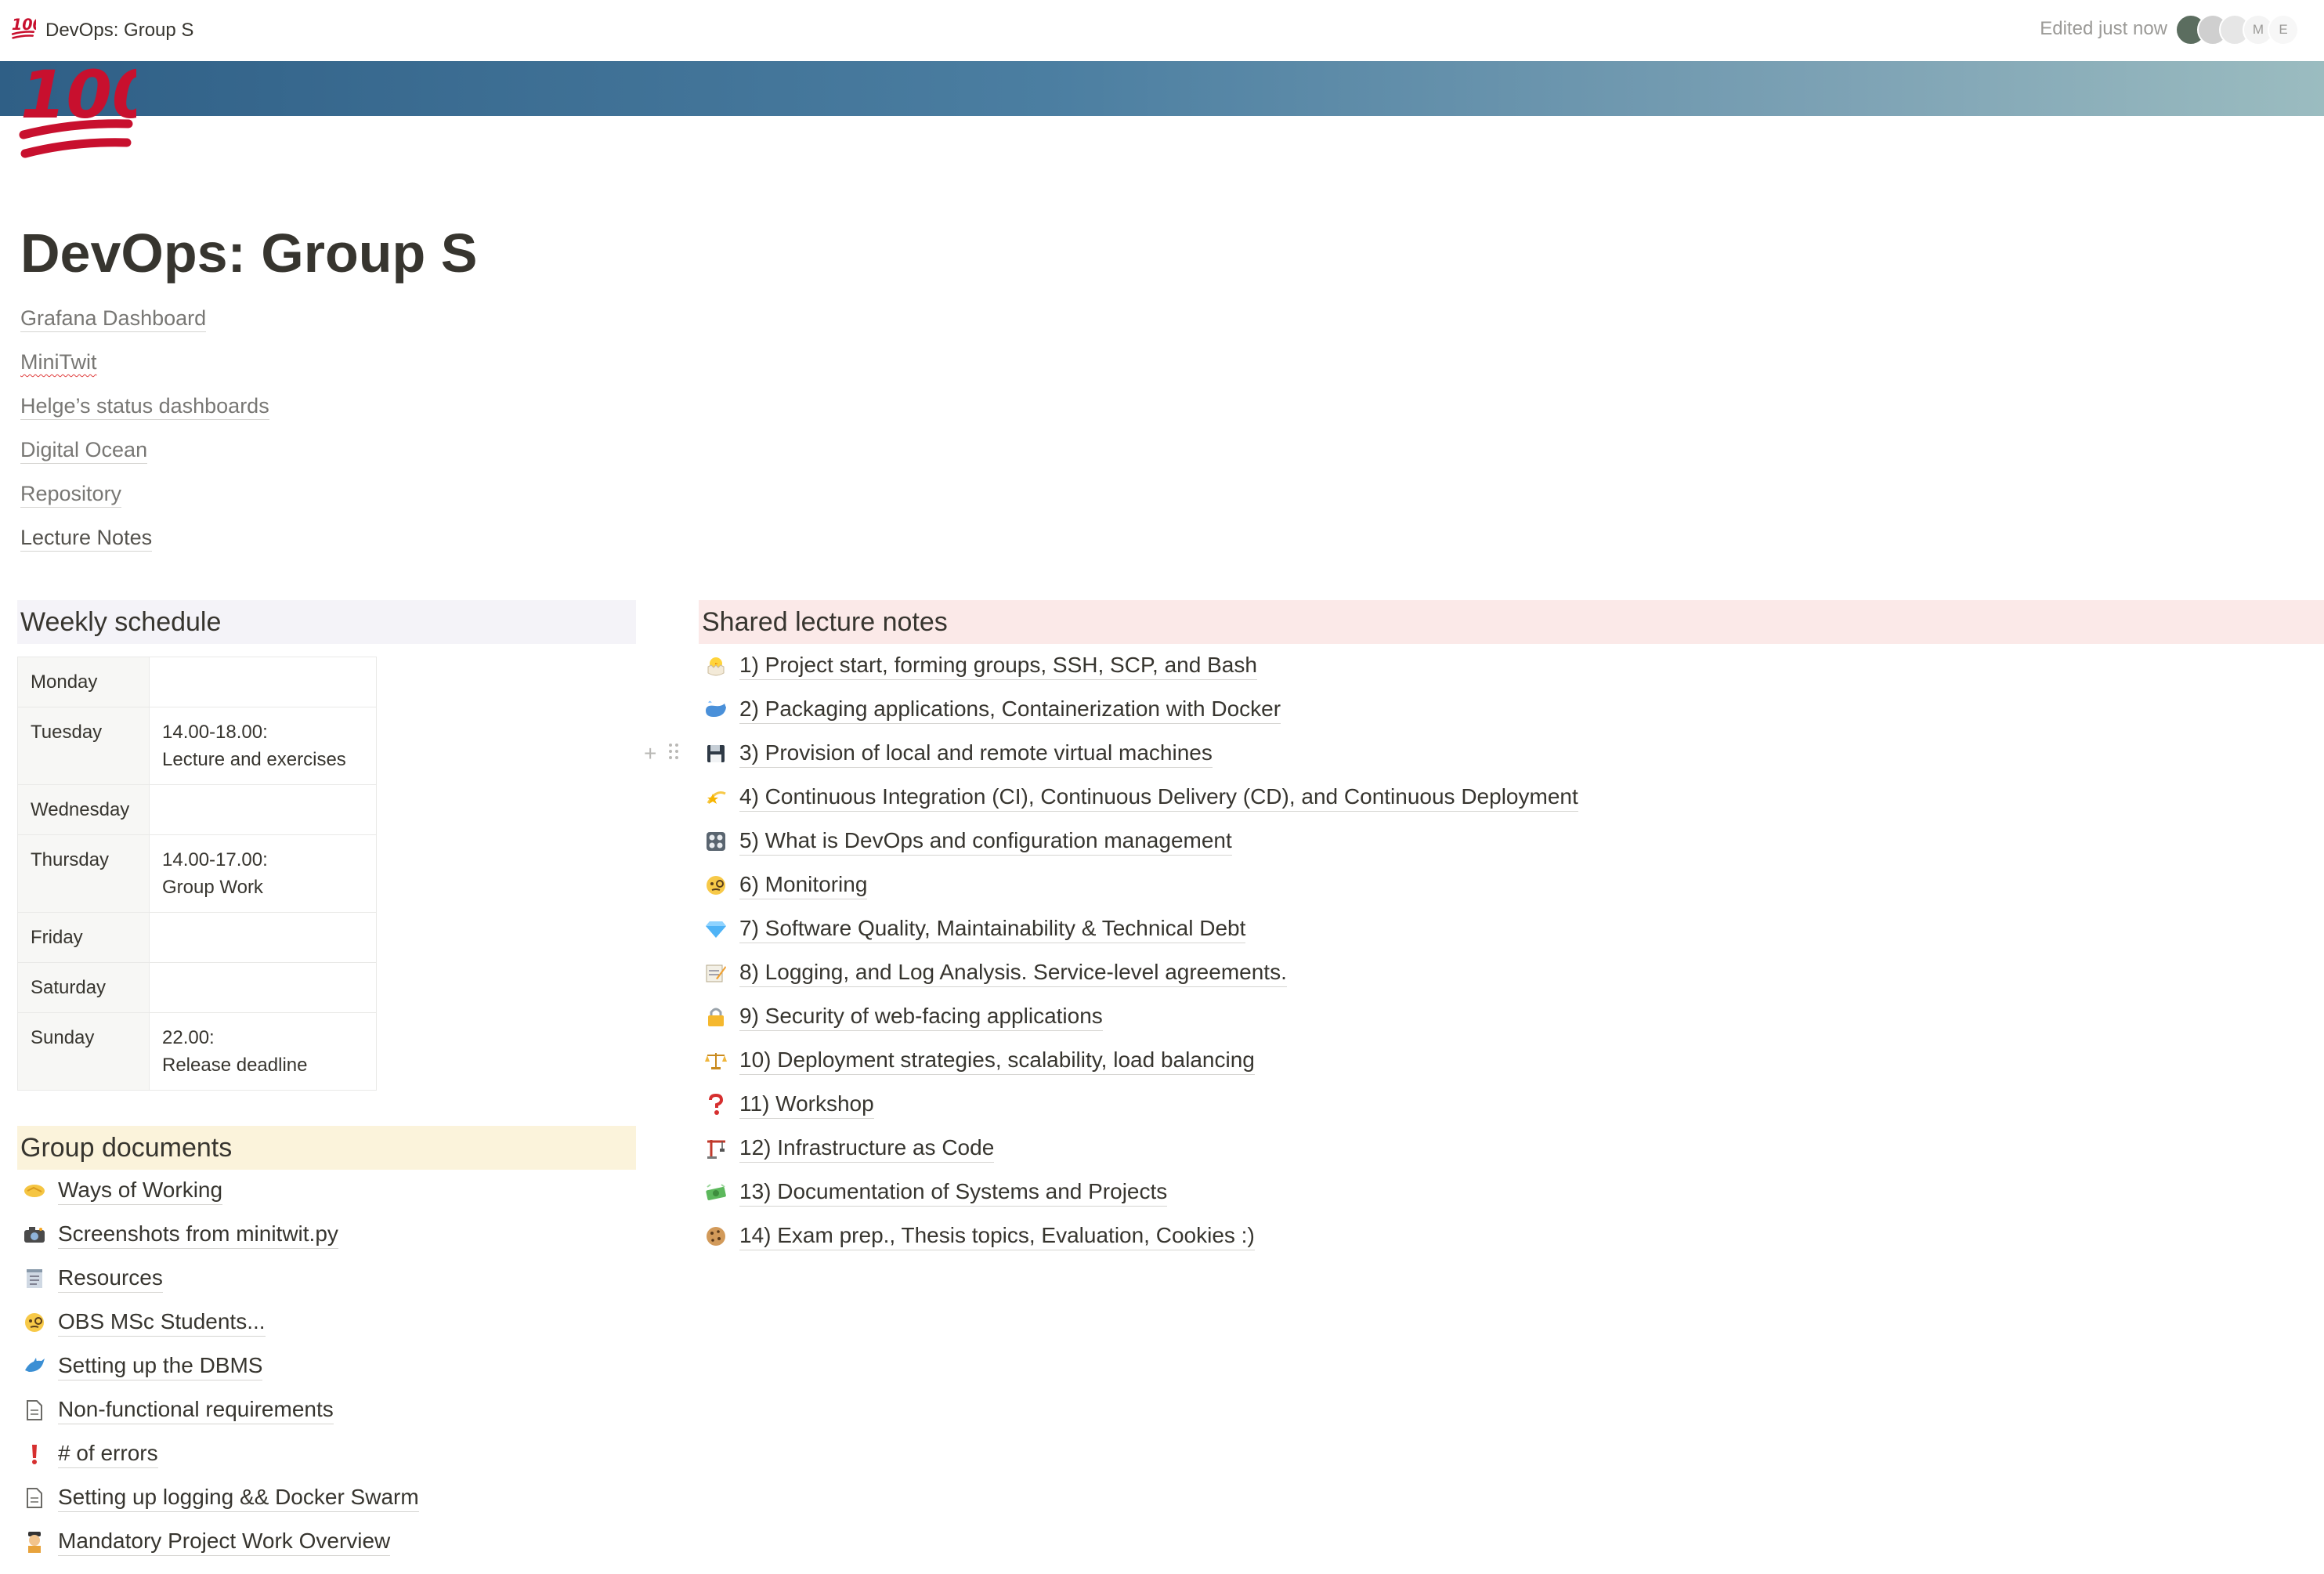 This screenshot has height=1574, width=2324. What do you see at coordinates (110, 1279) in the screenshot?
I see `list-item-label: Resources` at bounding box center [110, 1279].